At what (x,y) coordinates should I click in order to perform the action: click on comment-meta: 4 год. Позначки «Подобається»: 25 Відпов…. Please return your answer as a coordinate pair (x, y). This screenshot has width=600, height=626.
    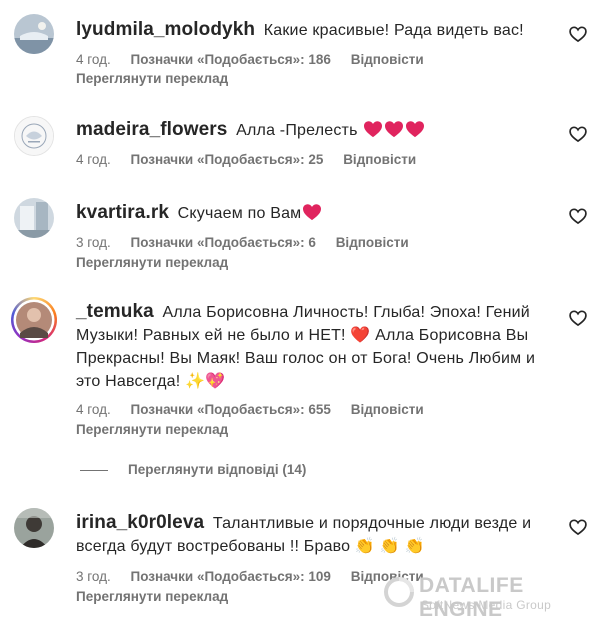
    Looking at the image, I should click on (254, 159).